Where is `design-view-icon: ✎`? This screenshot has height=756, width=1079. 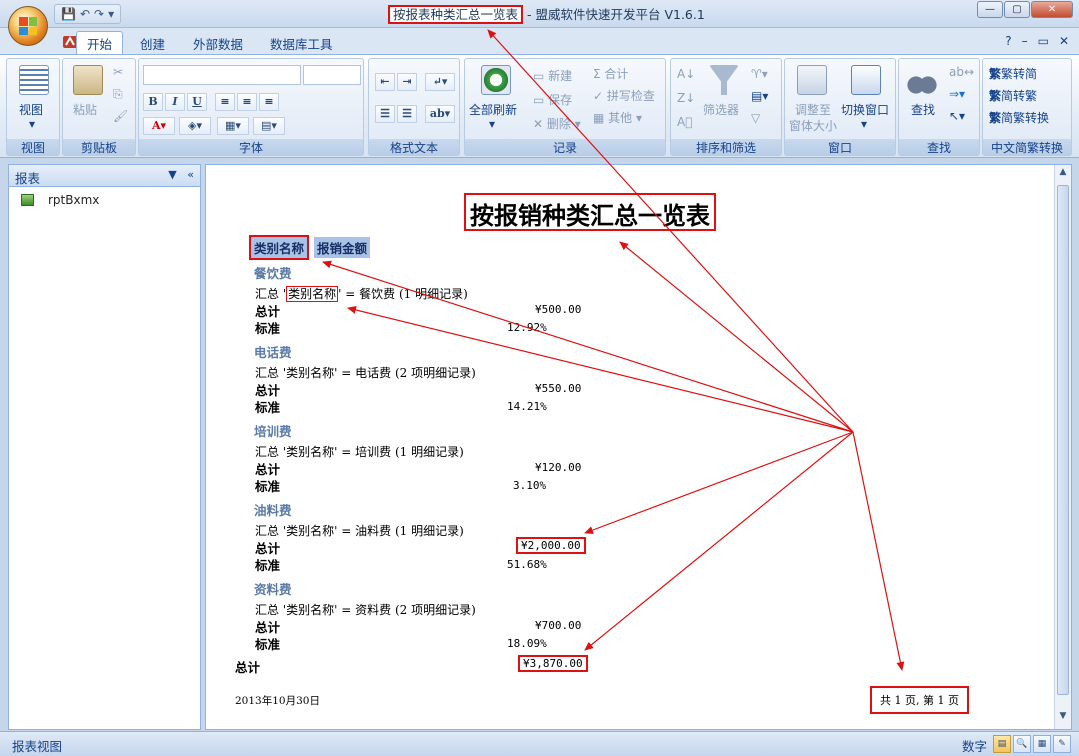
design-view-icon: ✎ is located at coordinates (1062, 744).